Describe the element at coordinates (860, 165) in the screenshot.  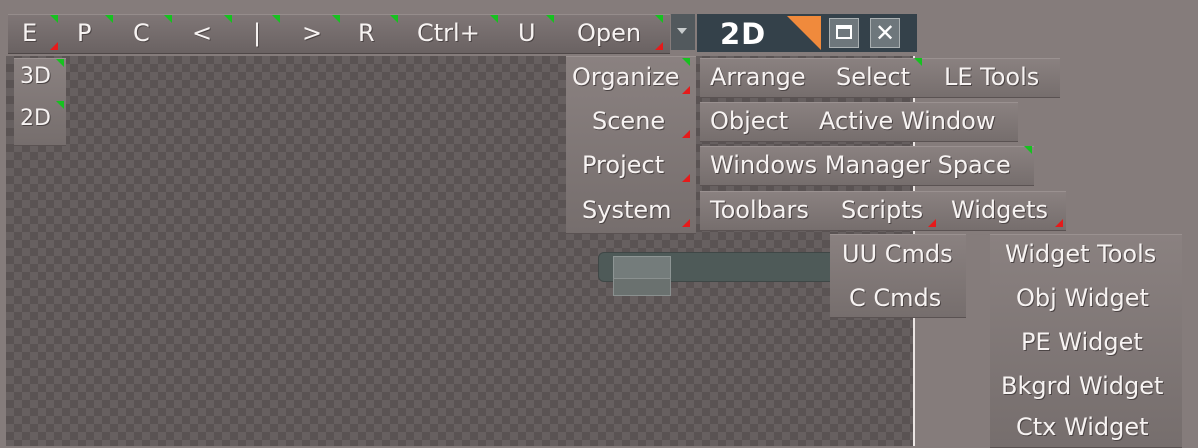
I see `menu-item-windows-manager-space: Windows Manager Space` at that location.